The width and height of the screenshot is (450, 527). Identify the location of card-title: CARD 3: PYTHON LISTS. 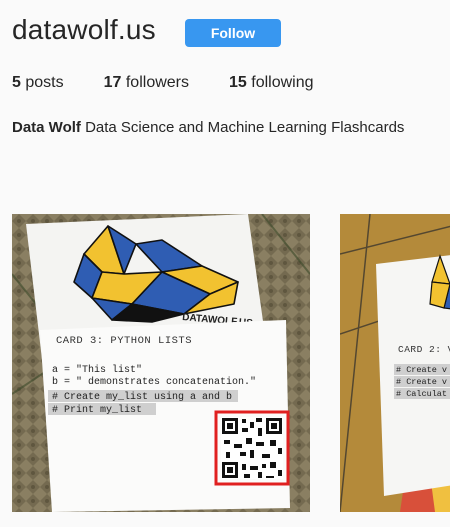
(124, 341).